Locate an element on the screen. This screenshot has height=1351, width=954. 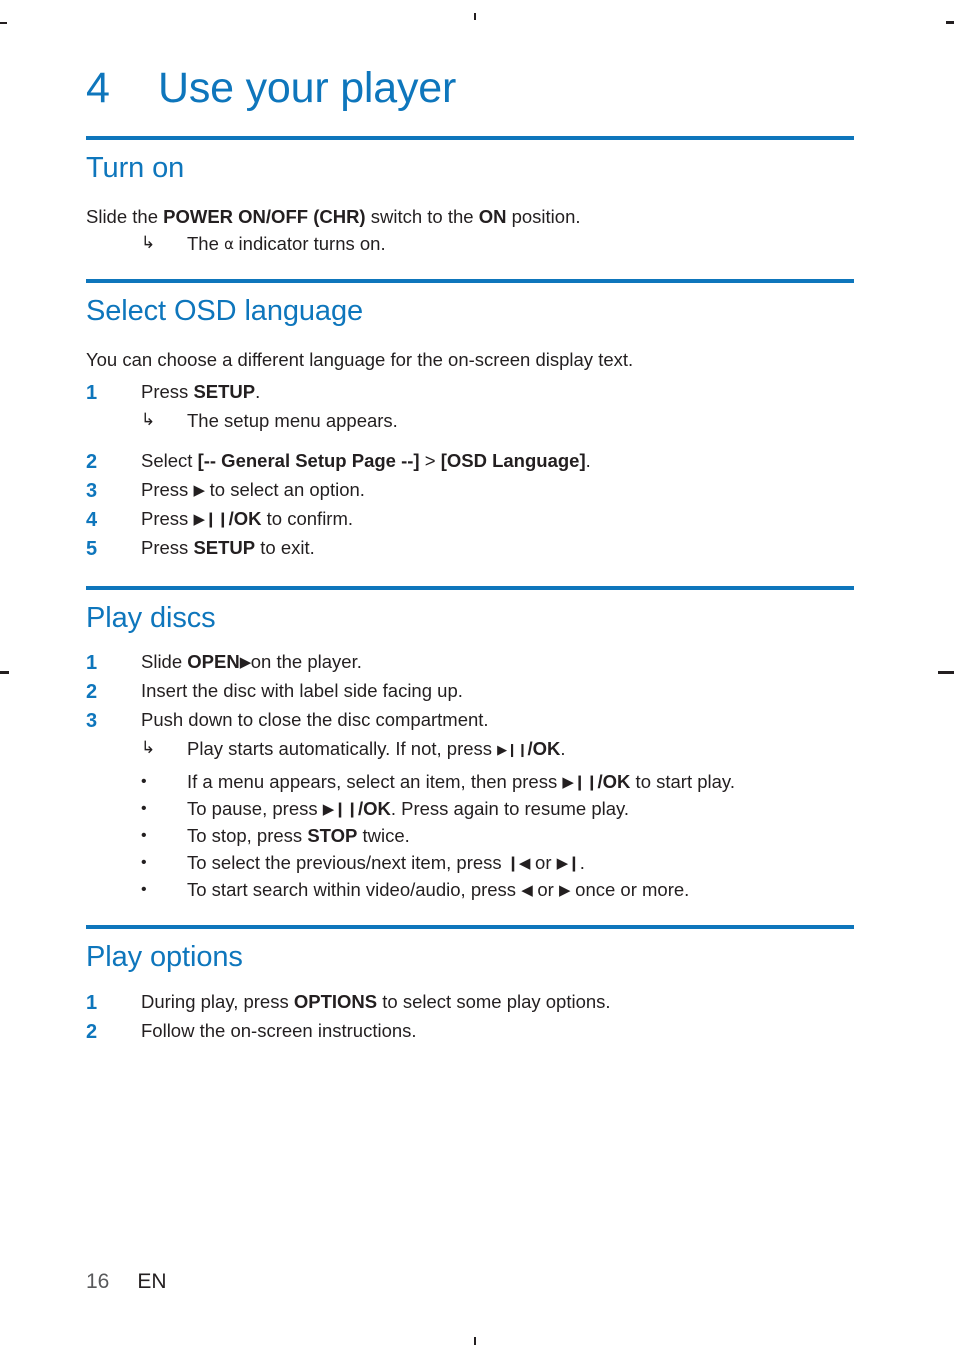
play-options-step-2: 2 Follow the on-screen instructions. is located at coordinates (470, 1032).